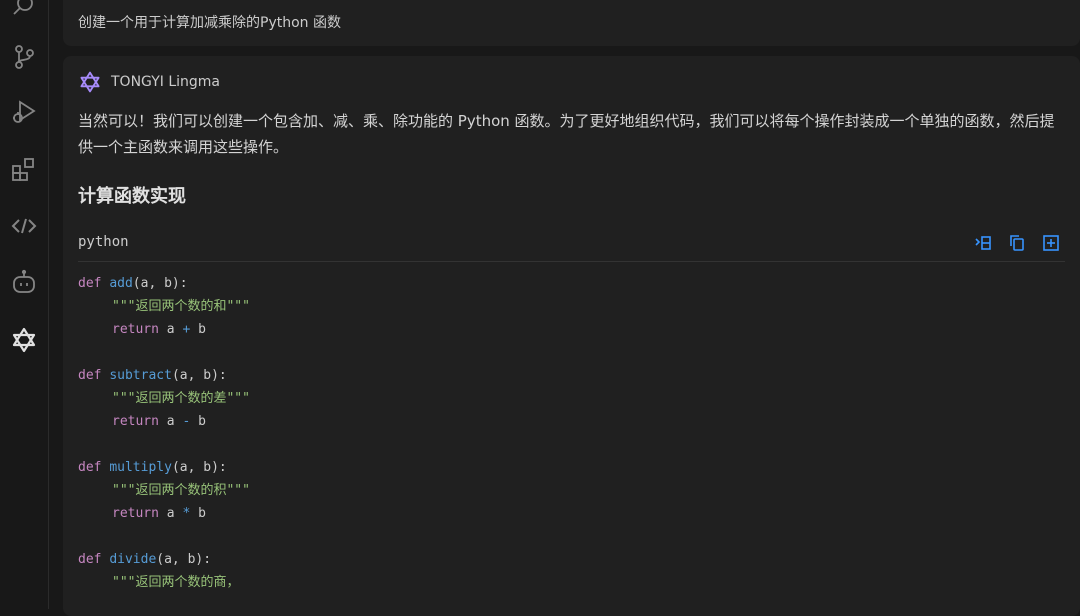 The height and width of the screenshot is (616, 1080). What do you see at coordinates (186, 513) in the screenshot?
I see `code-operator: *` at bounding box center [186, 513].